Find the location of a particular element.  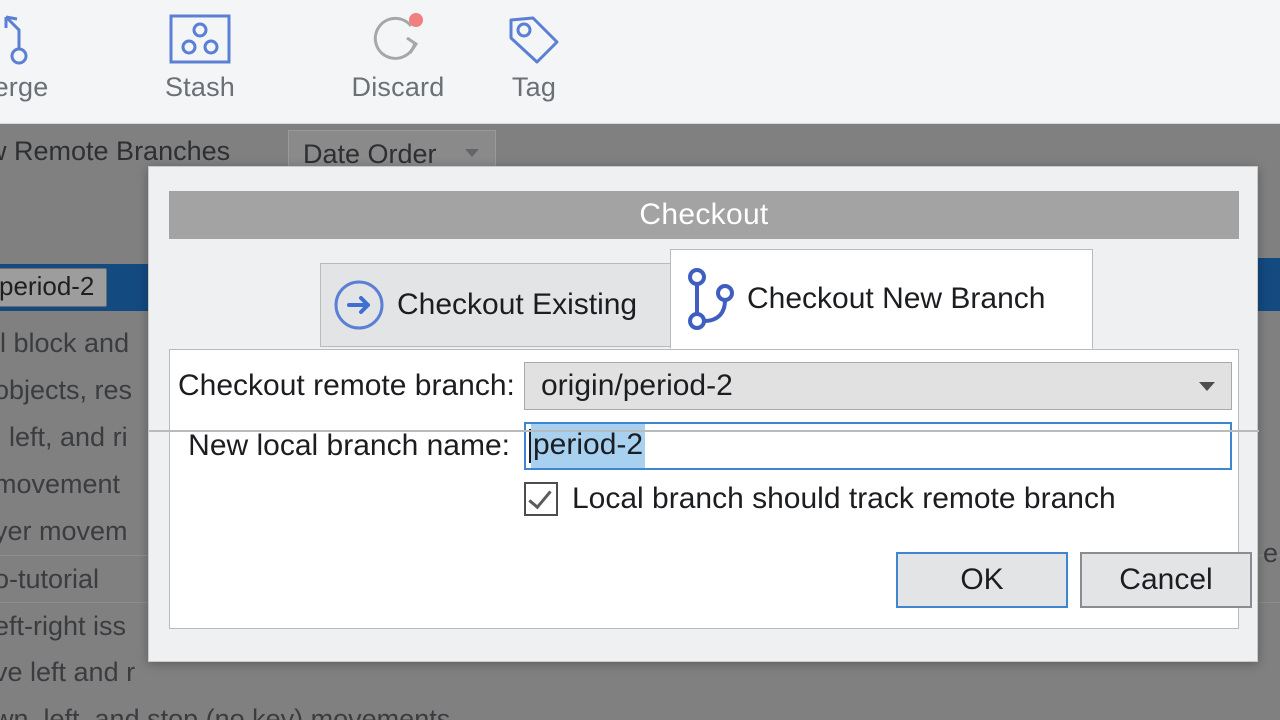

remote-branch-row: Checkout remote branch: origin/period-2 is located at coordinates (705, 386).